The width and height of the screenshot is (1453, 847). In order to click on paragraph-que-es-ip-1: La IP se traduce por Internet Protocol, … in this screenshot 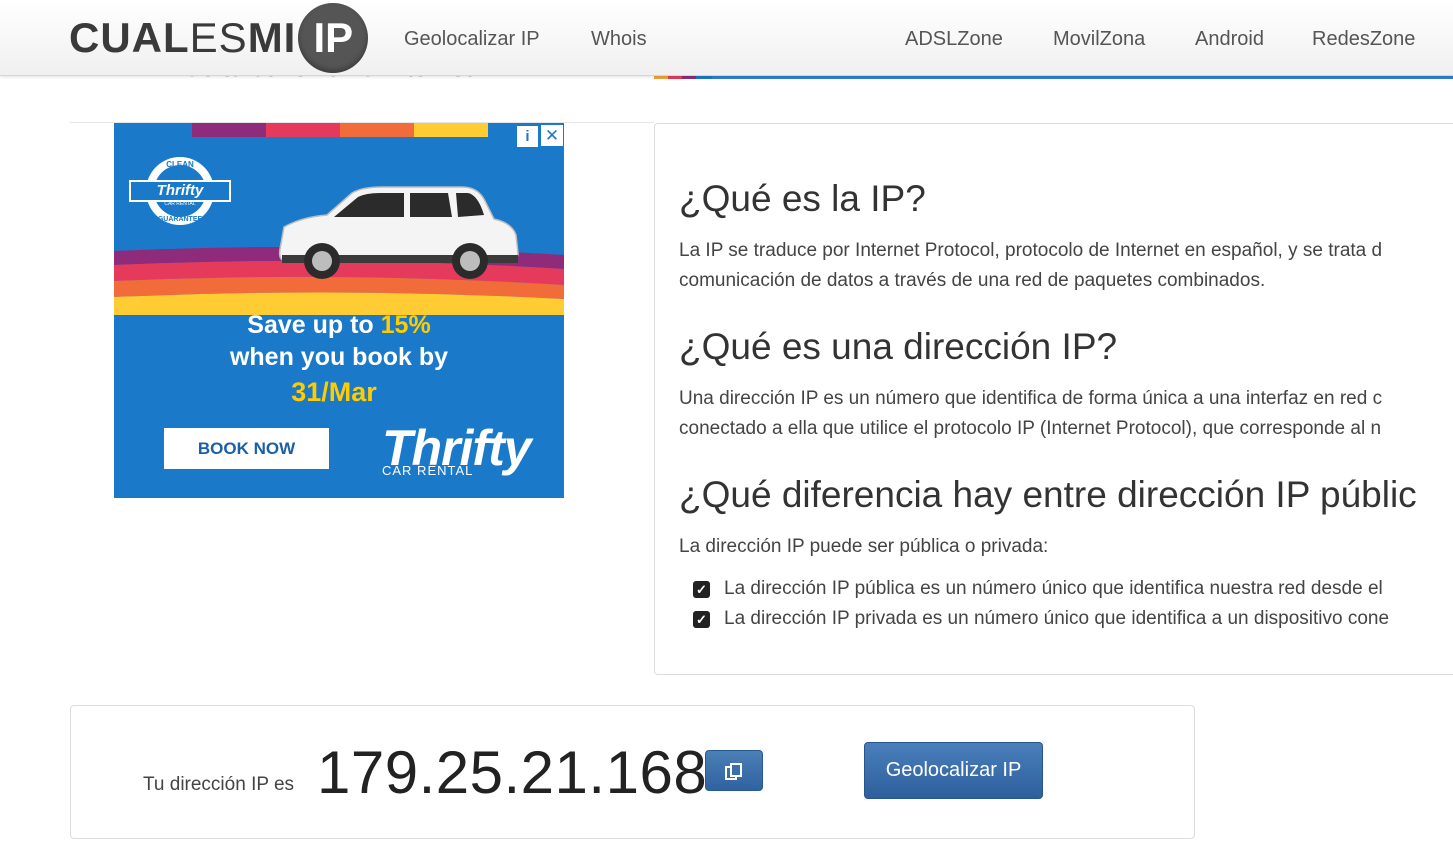, I will do `click(1031, 250)`.